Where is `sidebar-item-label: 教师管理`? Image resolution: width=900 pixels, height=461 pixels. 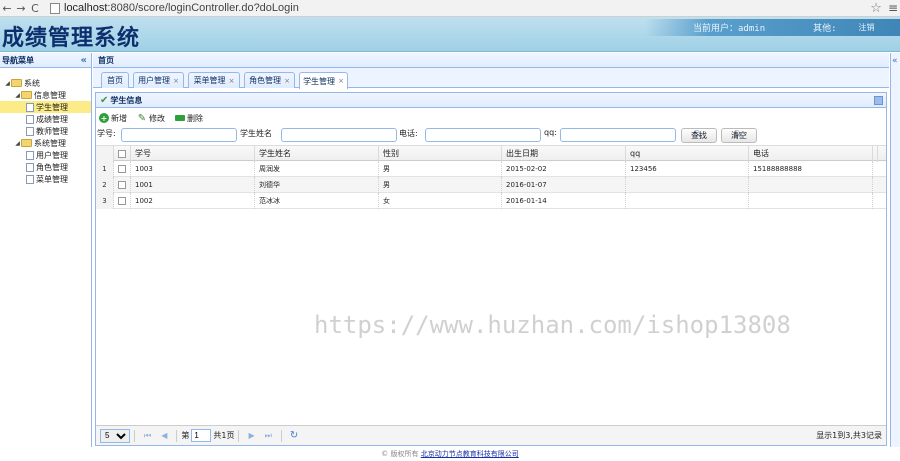
sidebar-item-label: 教师管理 is located at coordinates (52, 131).